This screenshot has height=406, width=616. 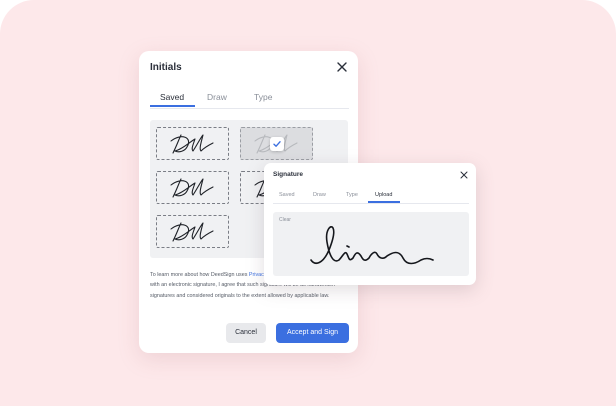 I want to click on saved-initial-2-selected, so click(x=276, y=143).